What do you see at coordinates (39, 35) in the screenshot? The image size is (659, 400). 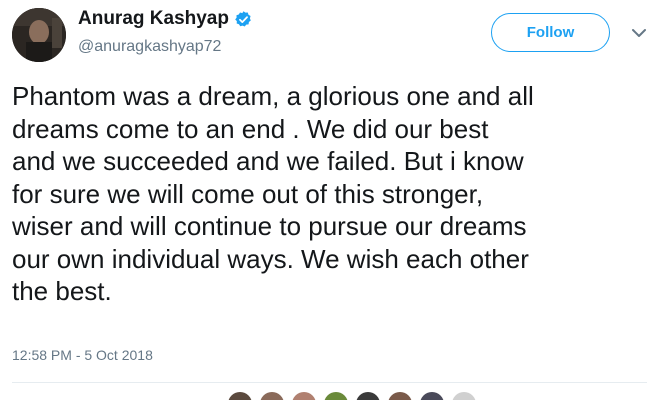 I see `avatar` at bounding box center [39, 35].